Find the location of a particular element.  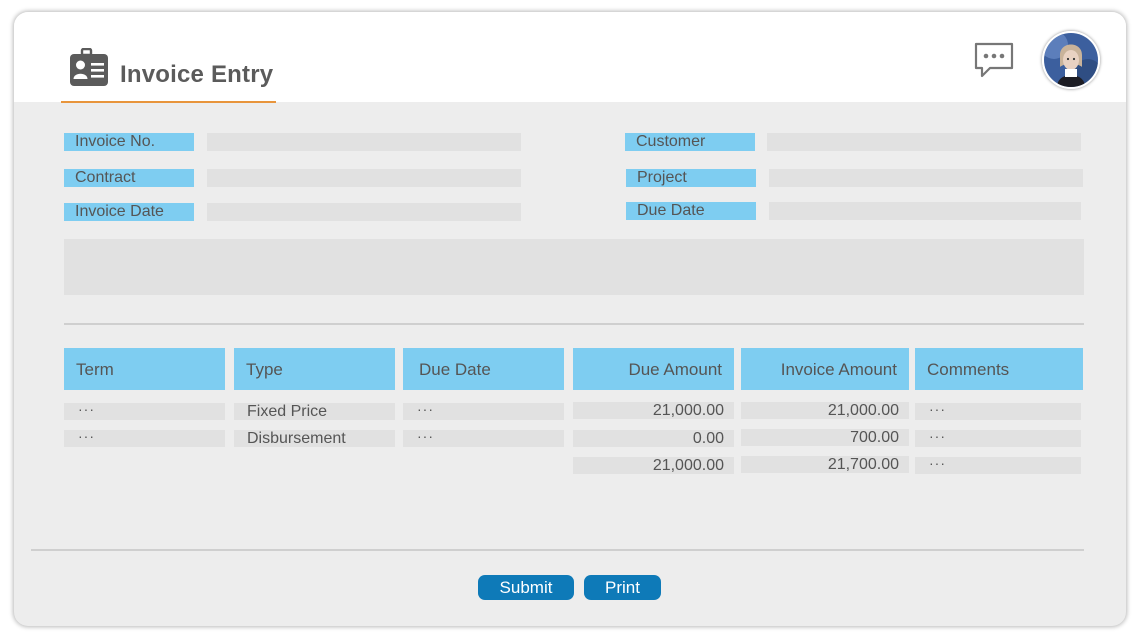

due-date-input is located at coordinates (925, 211).